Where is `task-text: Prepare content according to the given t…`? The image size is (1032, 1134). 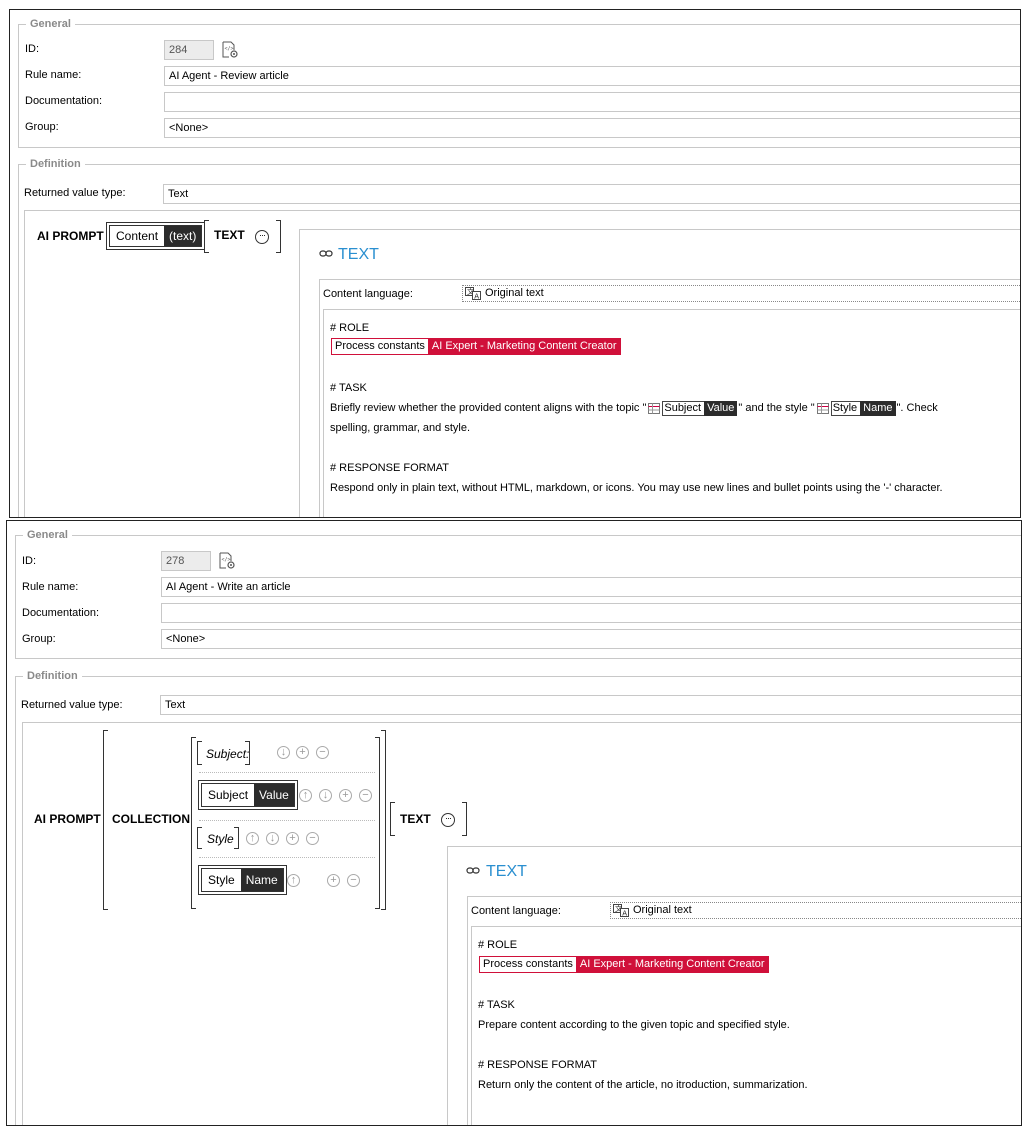
task-text: Prepare content according to the given t… is located at coordinates (634, 1025).